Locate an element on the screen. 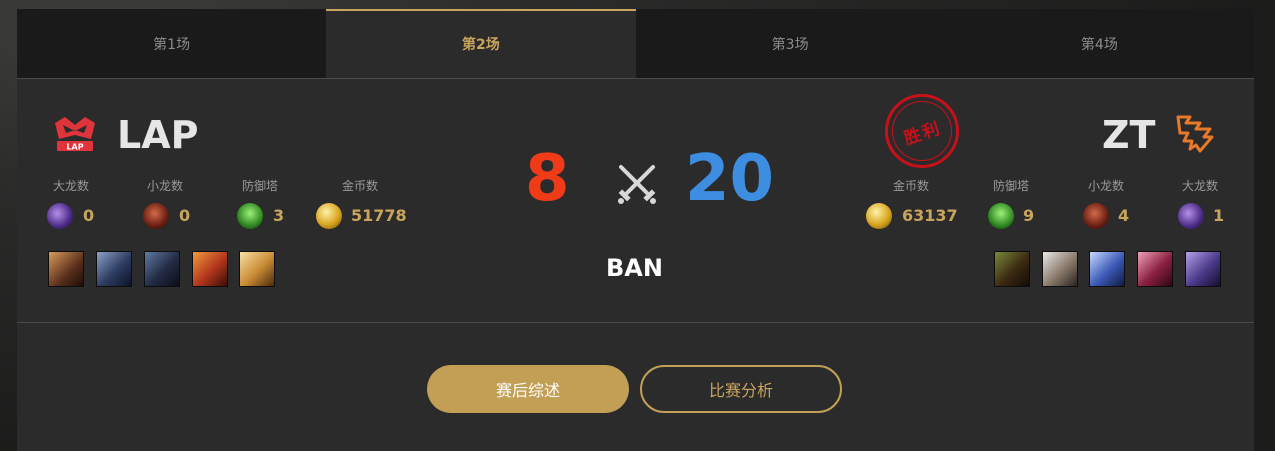 Image resolution: width=1275 pixels, height=451 pixels. crossed-swords-icon is located at coordinates (637, 184).